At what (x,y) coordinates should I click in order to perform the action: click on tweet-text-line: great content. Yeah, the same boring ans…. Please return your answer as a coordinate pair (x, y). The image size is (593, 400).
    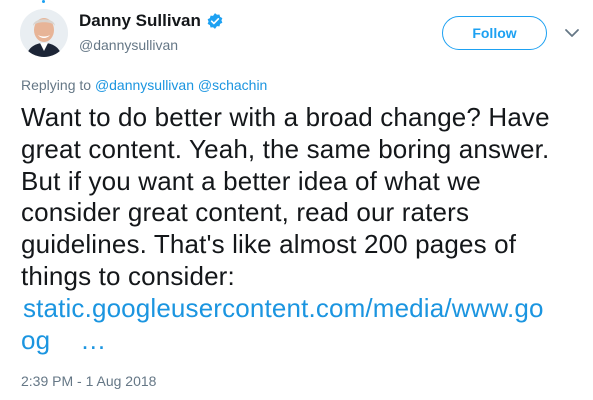
    Looking at the image, I should click on (285, 148).